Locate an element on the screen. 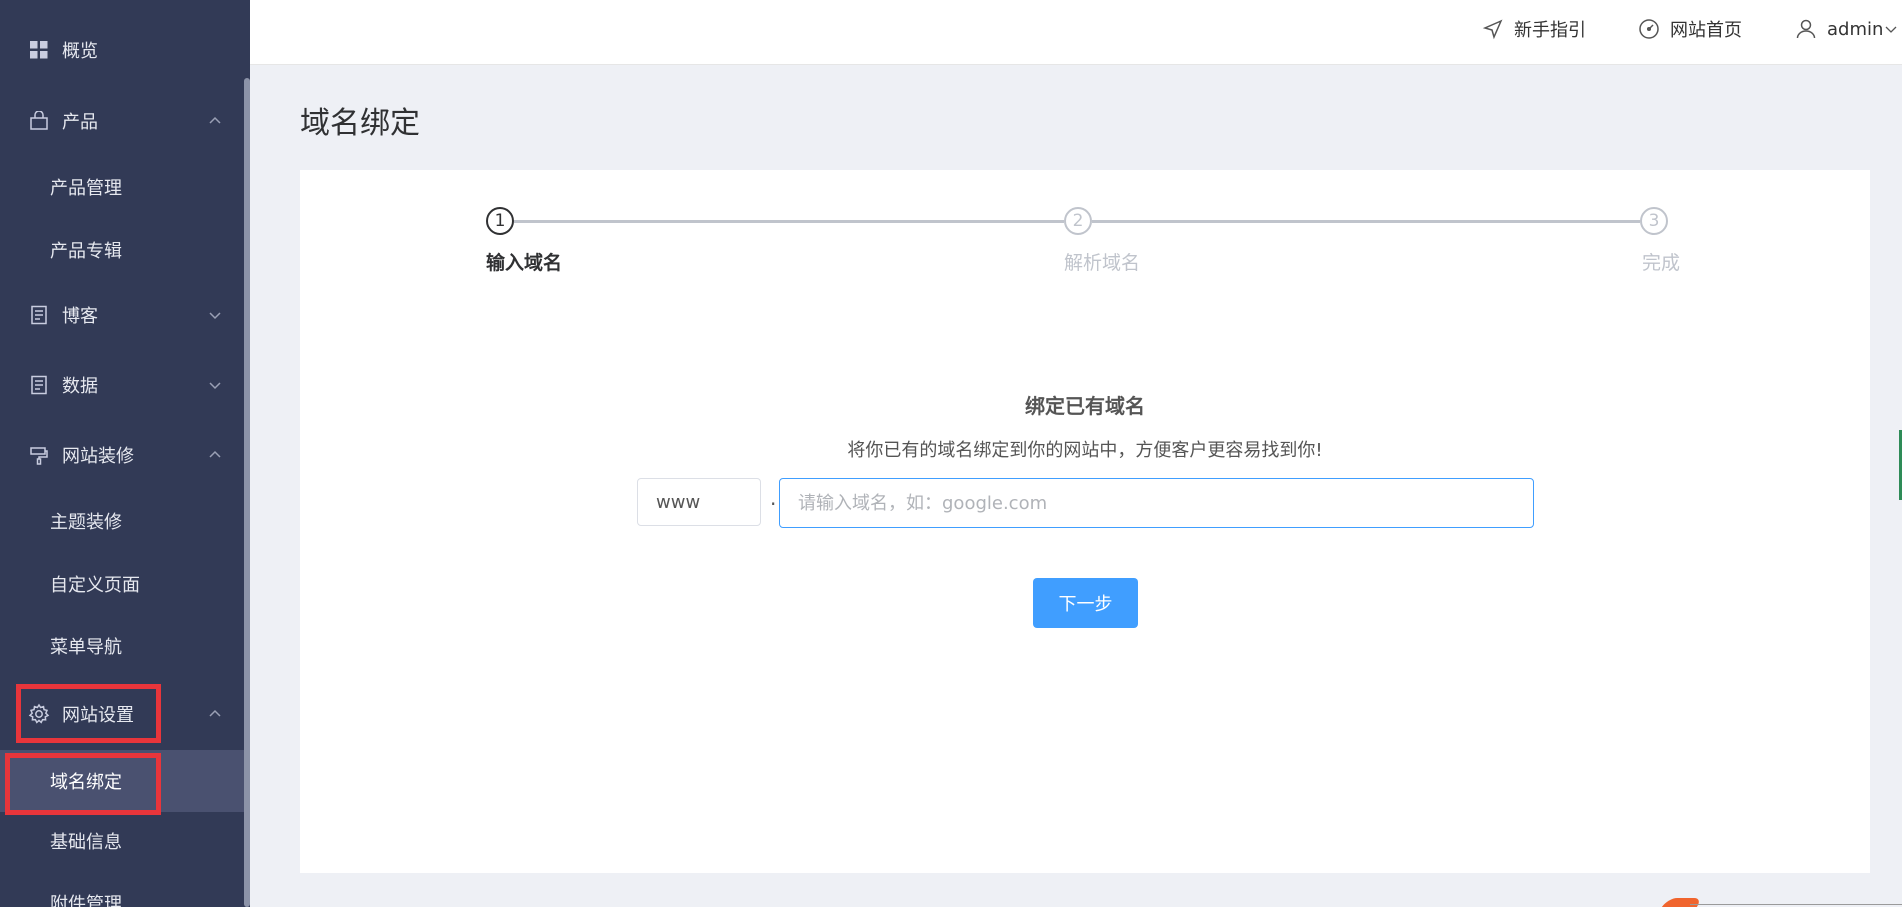 The image size is (1902, 907). sidebar-item-label: 自定义页面 is located at coordinates (95, 585).